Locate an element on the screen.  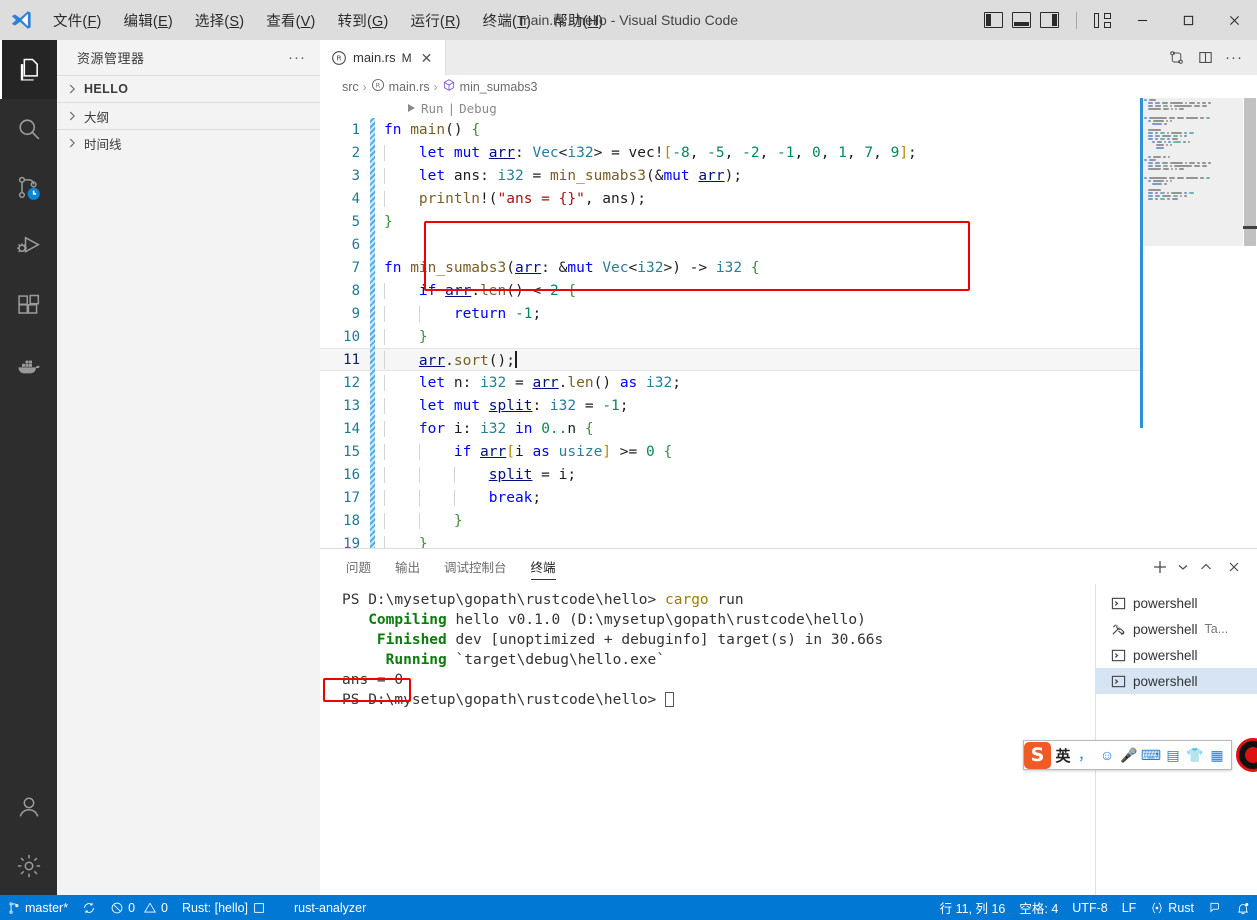
status-problems: 0 0 is located at coordinates (139, 907).